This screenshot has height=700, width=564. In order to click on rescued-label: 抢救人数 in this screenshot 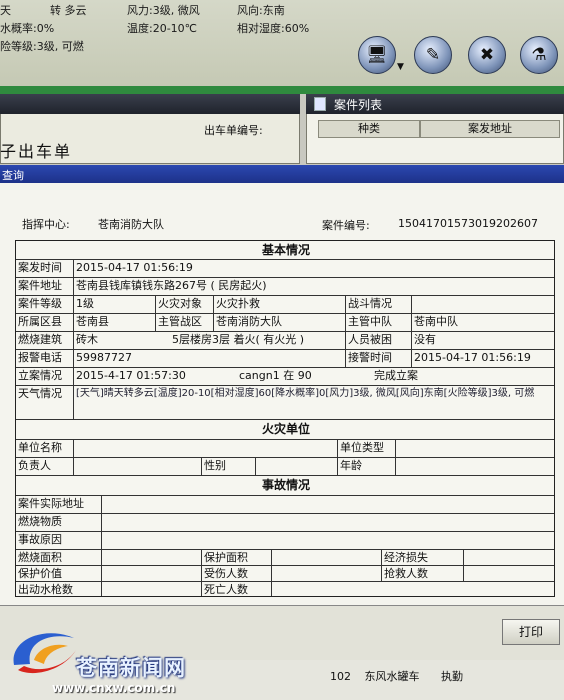, I will do `click(423, 573)`.